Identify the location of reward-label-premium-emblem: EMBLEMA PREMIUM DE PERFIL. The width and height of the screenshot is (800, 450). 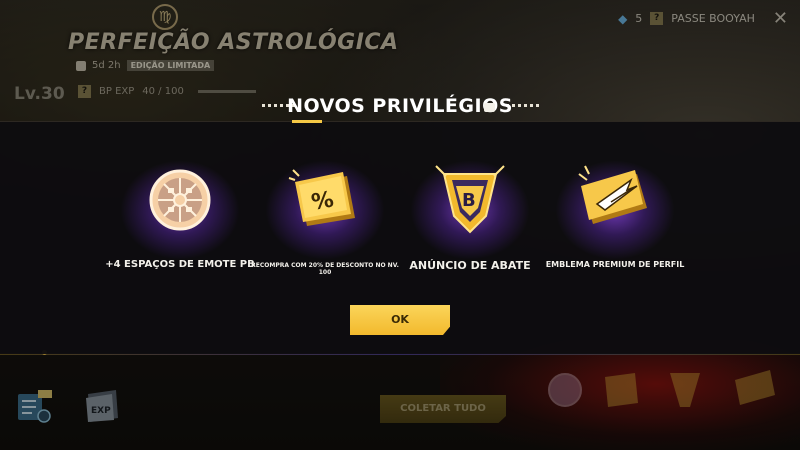
(615, 264).